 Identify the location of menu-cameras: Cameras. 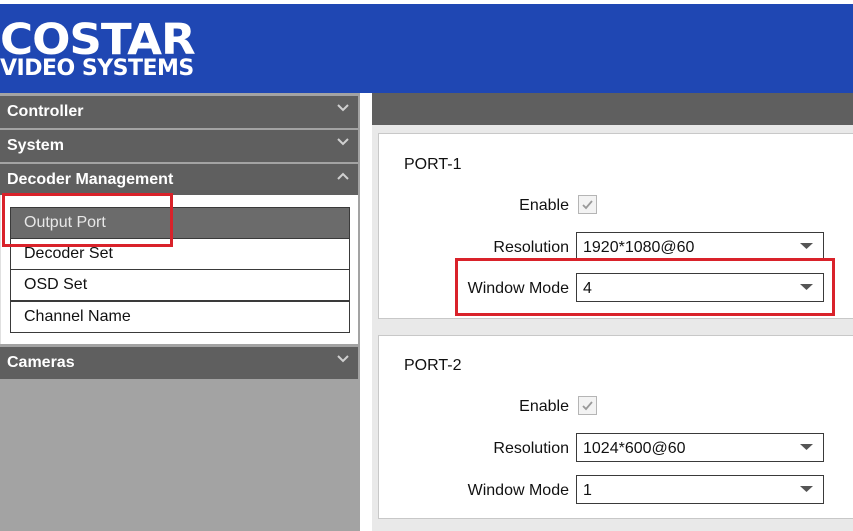
(179, 363).